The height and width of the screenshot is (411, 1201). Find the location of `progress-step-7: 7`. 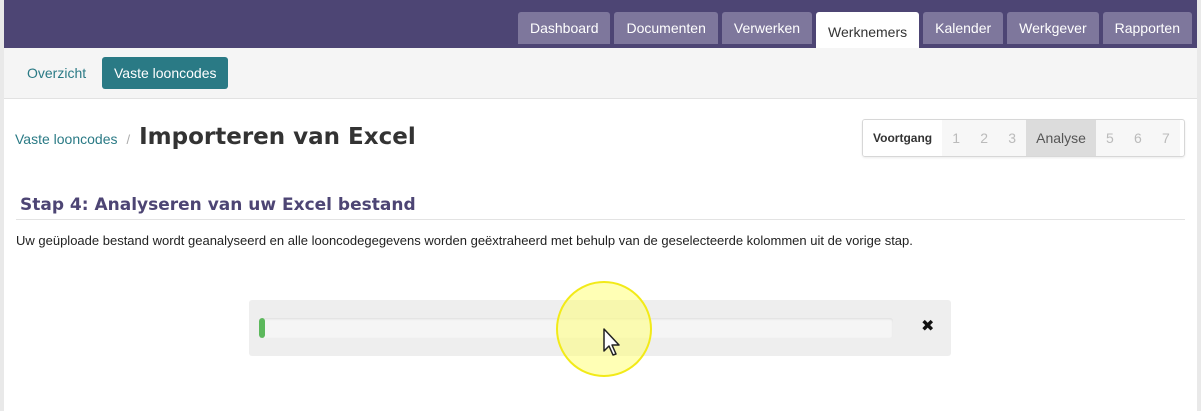

progress-step-7: 7 is located at coordinates (1165, 138).